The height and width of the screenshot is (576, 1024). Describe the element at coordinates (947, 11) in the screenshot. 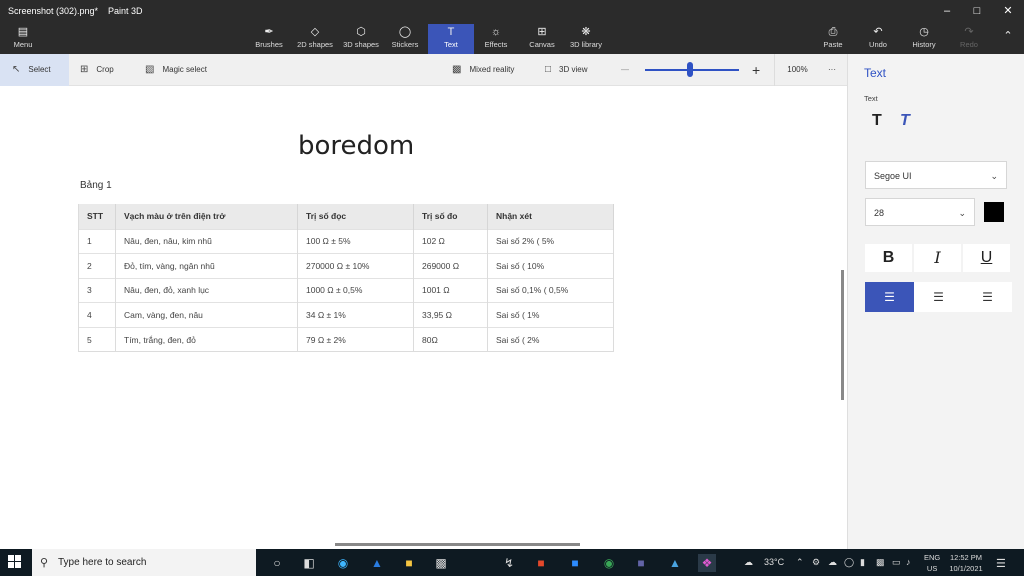

I see `minimize-icon: –` at that location.